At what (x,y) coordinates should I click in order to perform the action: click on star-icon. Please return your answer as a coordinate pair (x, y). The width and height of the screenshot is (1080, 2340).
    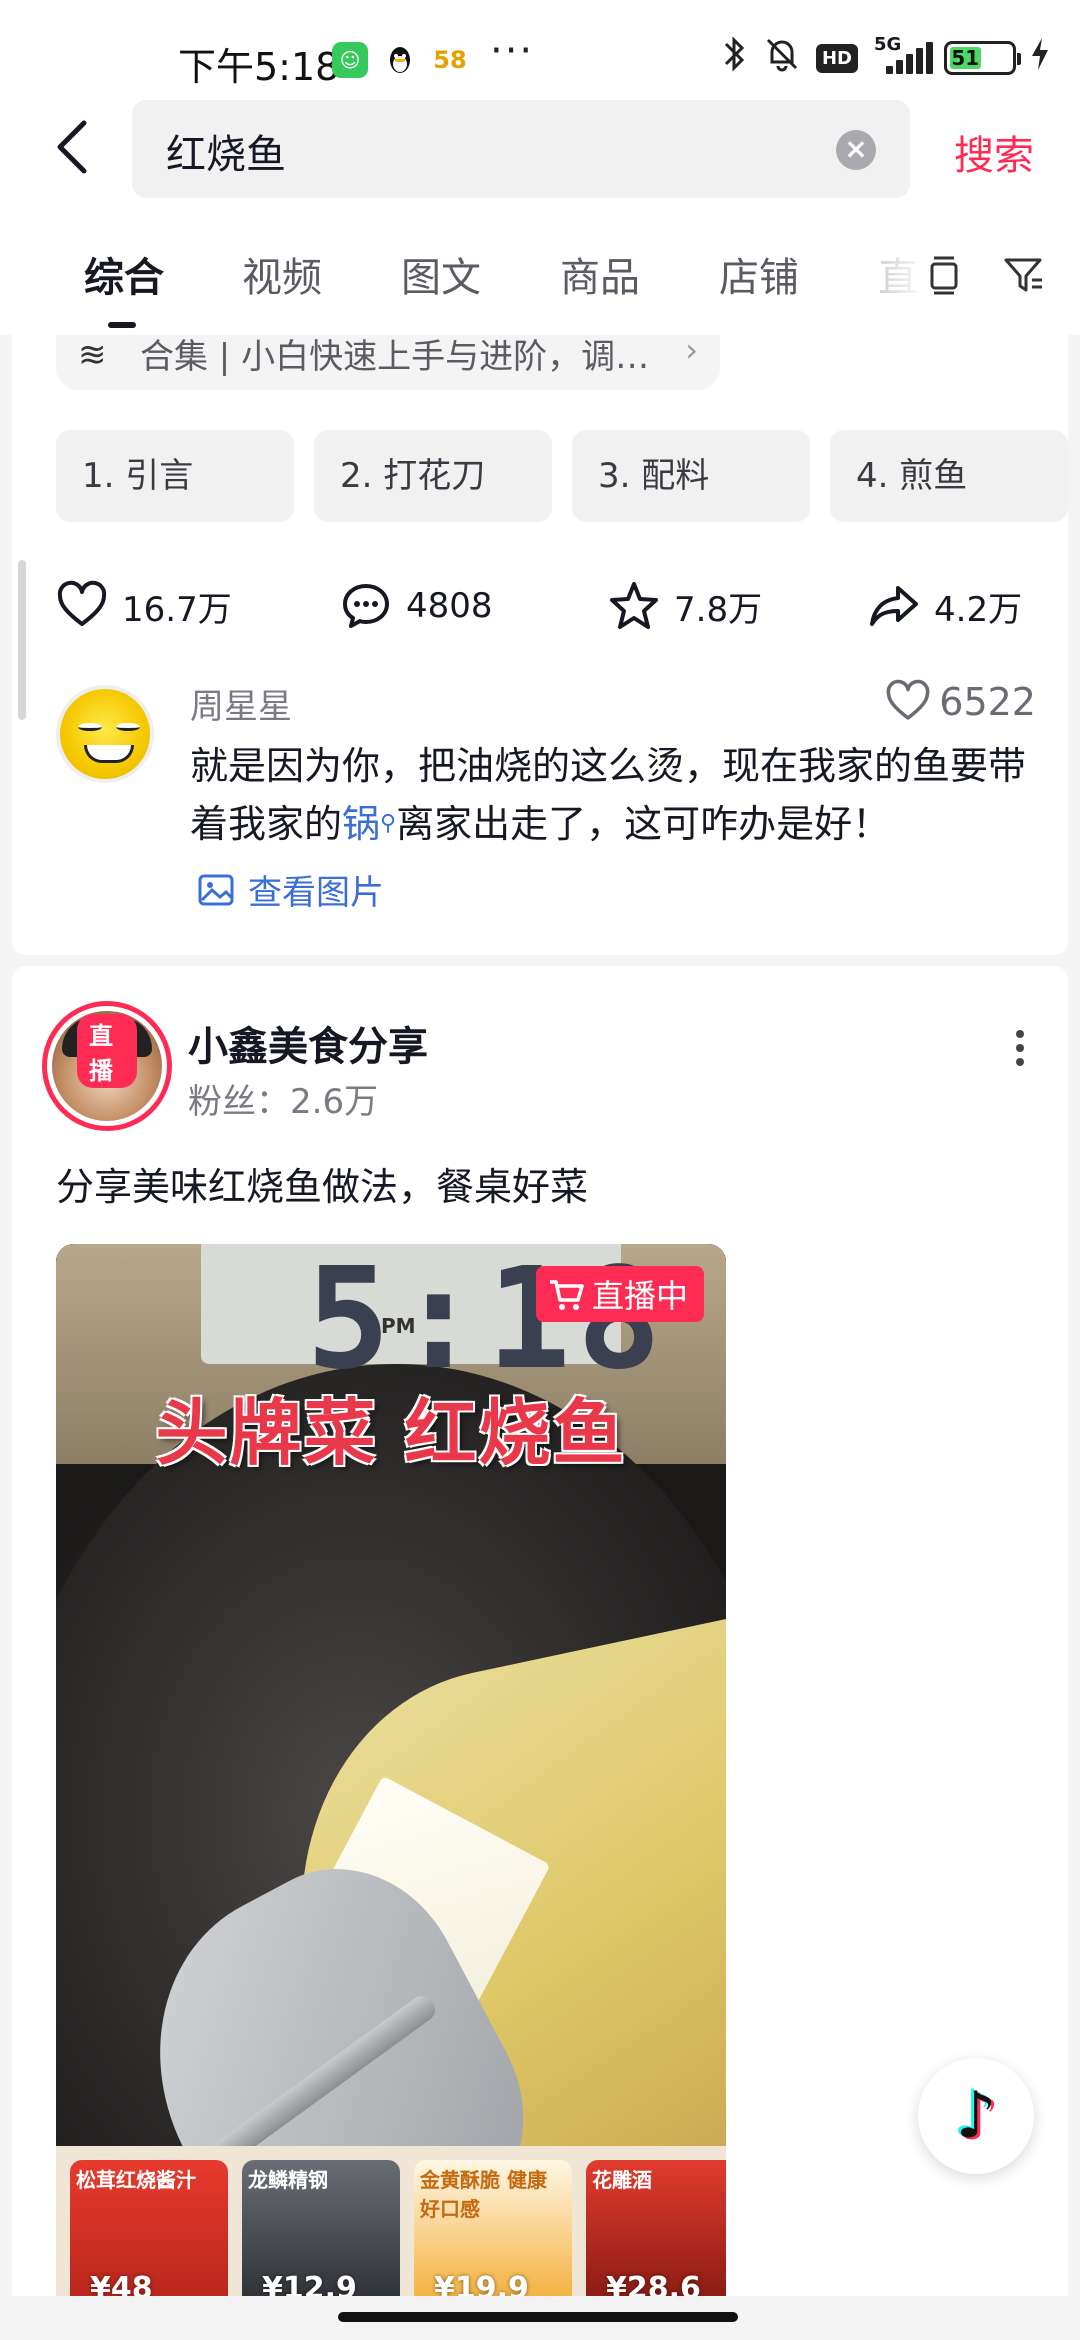
    Looking at the image, I should click on (634, 605).